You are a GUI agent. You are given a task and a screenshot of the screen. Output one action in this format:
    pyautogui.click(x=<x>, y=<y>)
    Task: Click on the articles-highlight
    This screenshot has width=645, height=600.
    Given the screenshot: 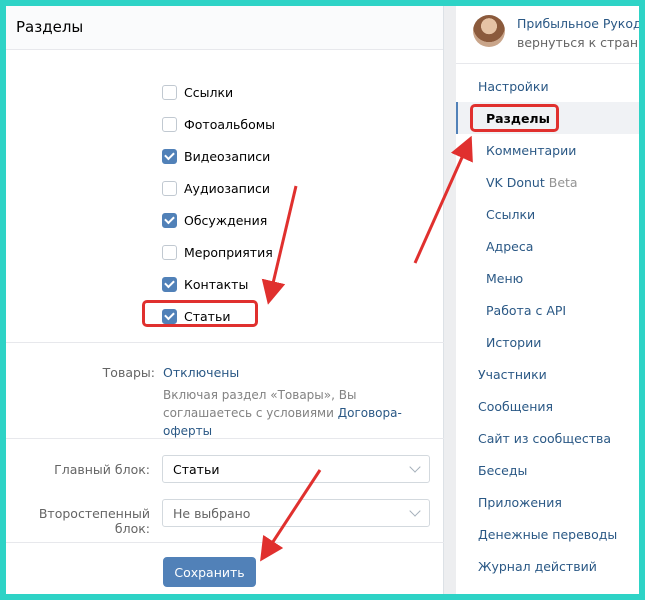 What is the action you would take?
    pyautogui.click(x=200, y=313)
    